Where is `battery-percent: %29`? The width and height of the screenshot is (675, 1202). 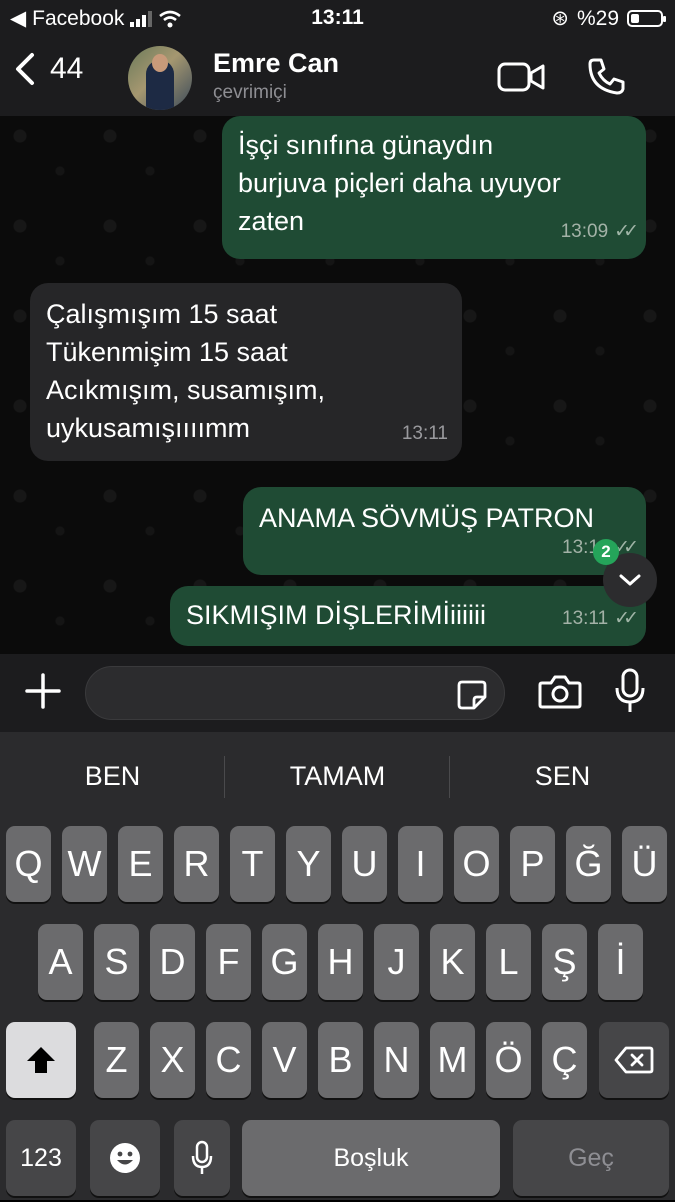
battery-percent: %29 is located at coordinates (597, 18).